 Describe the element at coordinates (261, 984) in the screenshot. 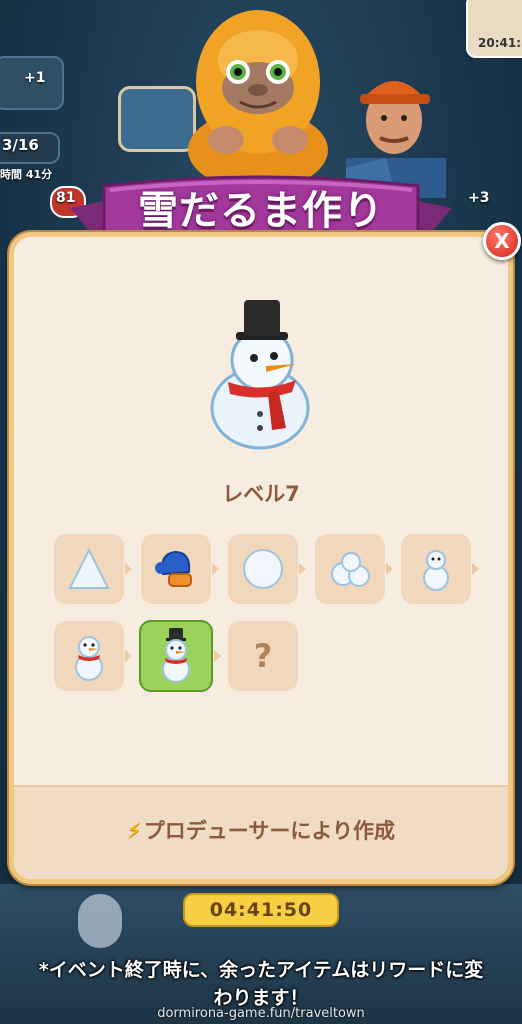

I see `event-notice: *イベント終了時に、余ったアイテムはリワードに変 わります！` at that location.